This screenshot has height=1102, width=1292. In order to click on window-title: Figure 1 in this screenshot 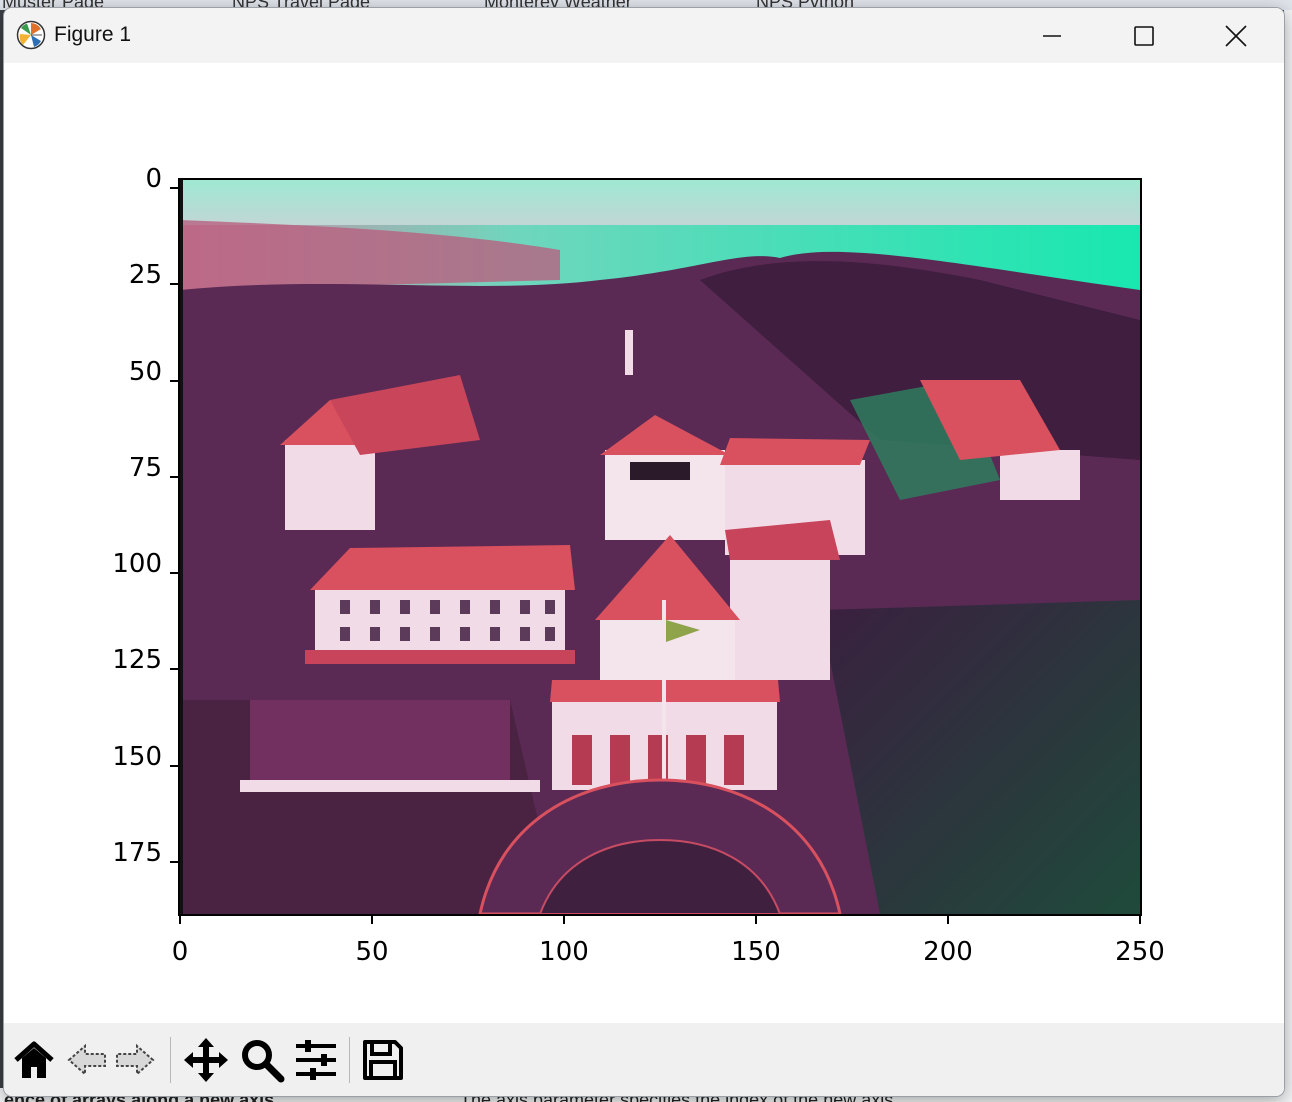, I will do `click(93, 34)`.